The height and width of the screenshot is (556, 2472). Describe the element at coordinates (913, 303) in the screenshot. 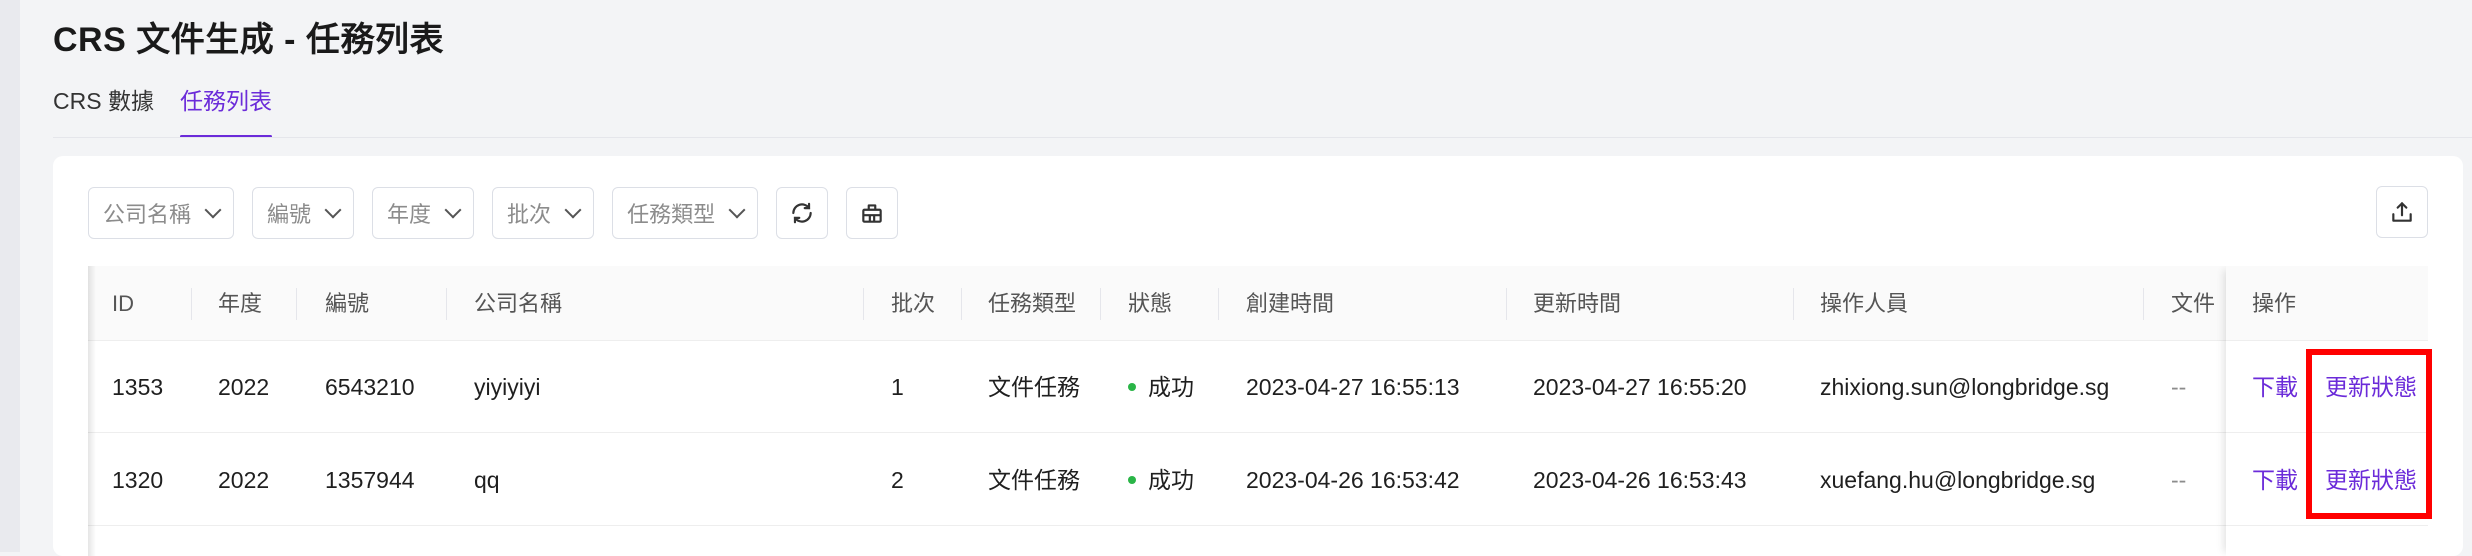

I see `column-header-batch: 批次` at that location.